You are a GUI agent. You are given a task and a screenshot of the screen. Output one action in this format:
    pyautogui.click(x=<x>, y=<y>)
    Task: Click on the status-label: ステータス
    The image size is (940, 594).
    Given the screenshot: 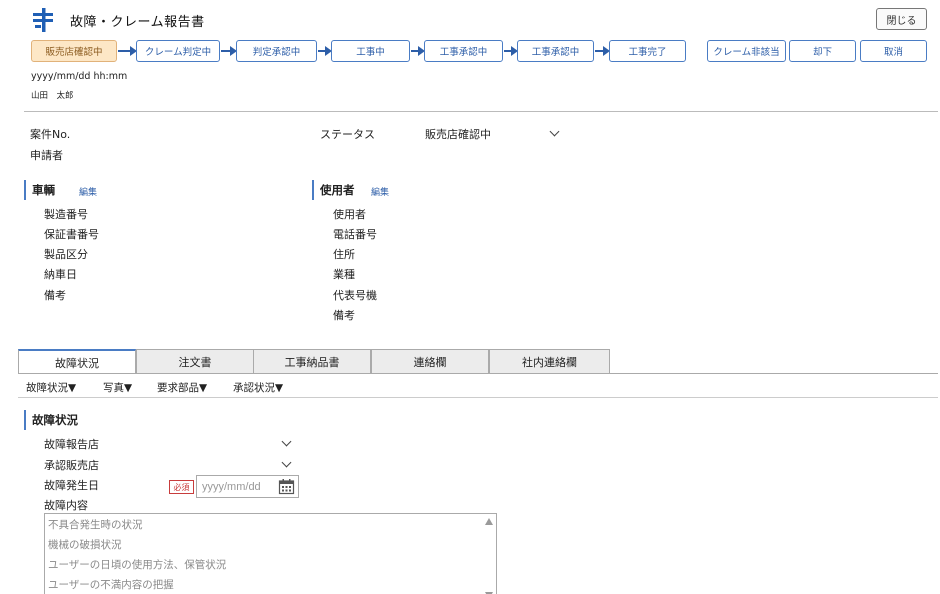 What is the action you would take?
    pyautogui.click(x=347, y=134)
    